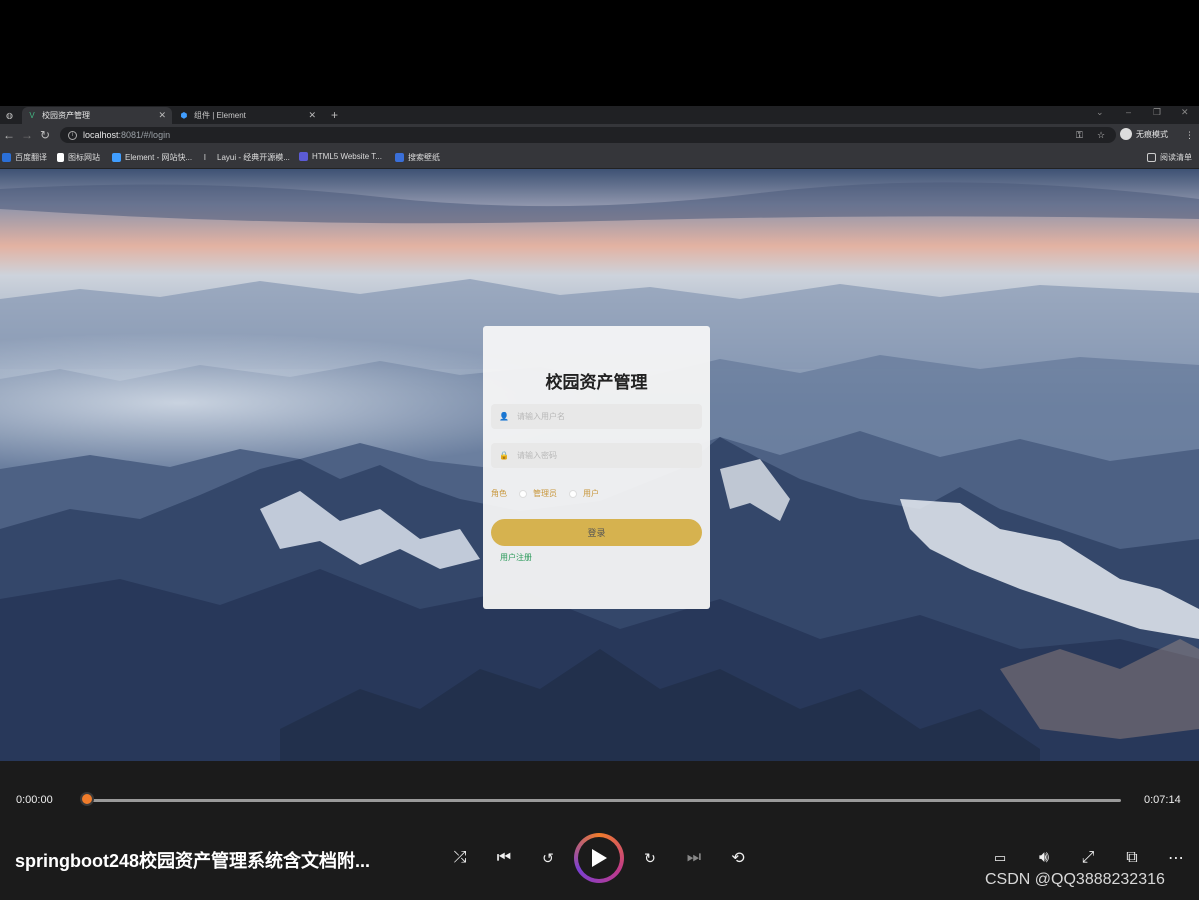  What do you see at coordinates (1176, 157) in the screenshot?
I see `reading-list-label: 阅读清单` at bounding box center [1176, 157].